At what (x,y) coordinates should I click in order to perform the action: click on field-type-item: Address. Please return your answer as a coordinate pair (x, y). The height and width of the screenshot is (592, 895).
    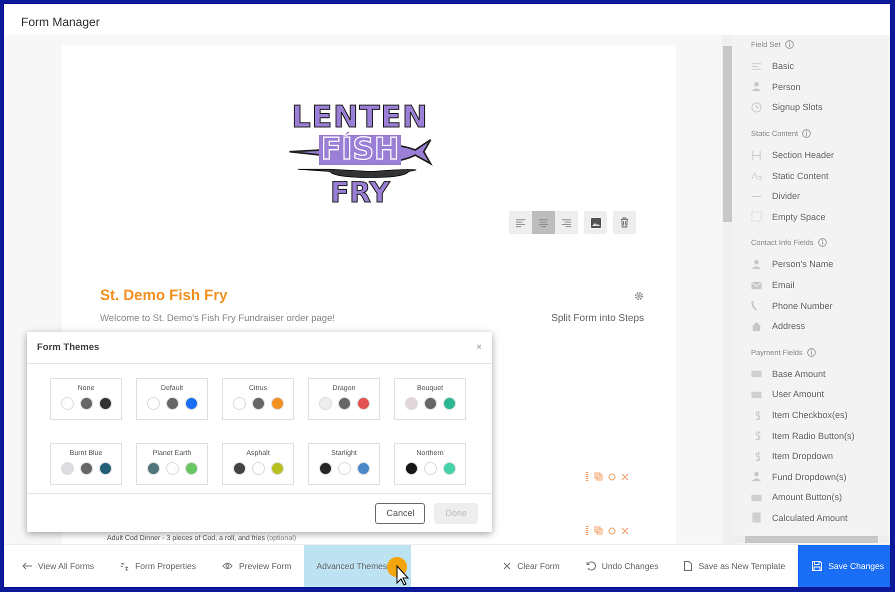
    Looking at the image, I should click on (820, 326).